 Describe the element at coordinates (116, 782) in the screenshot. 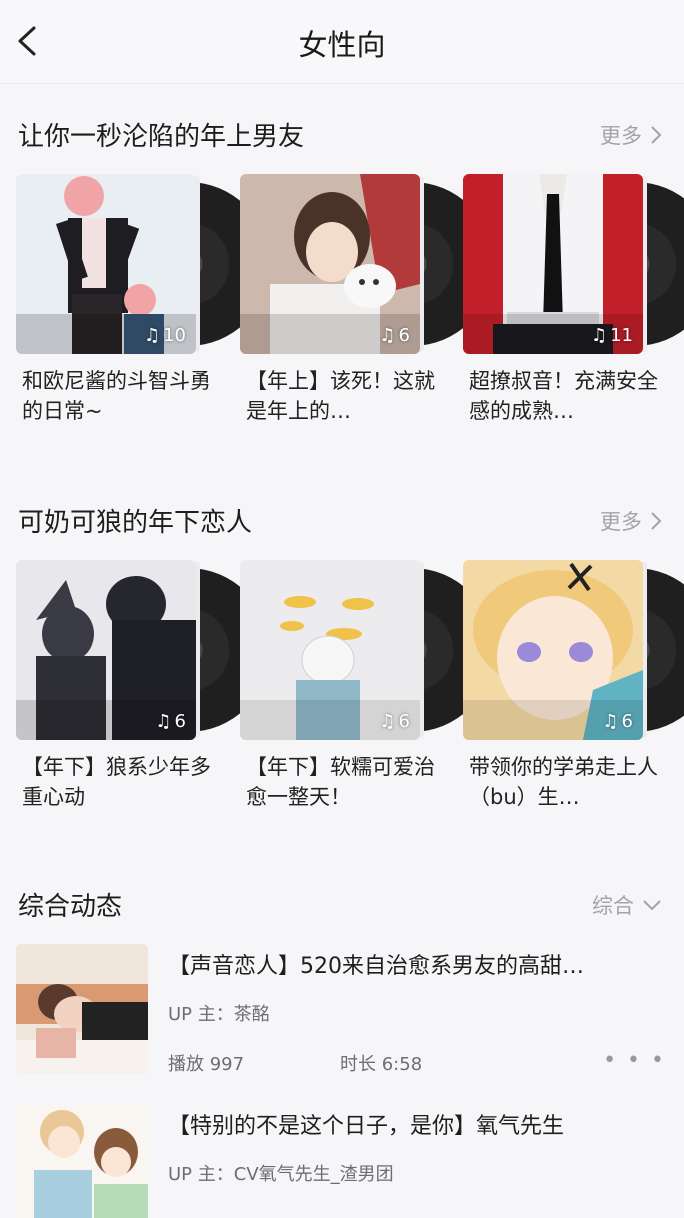

I see `album-title: 【年下】狼系少年多重心动` at that location.